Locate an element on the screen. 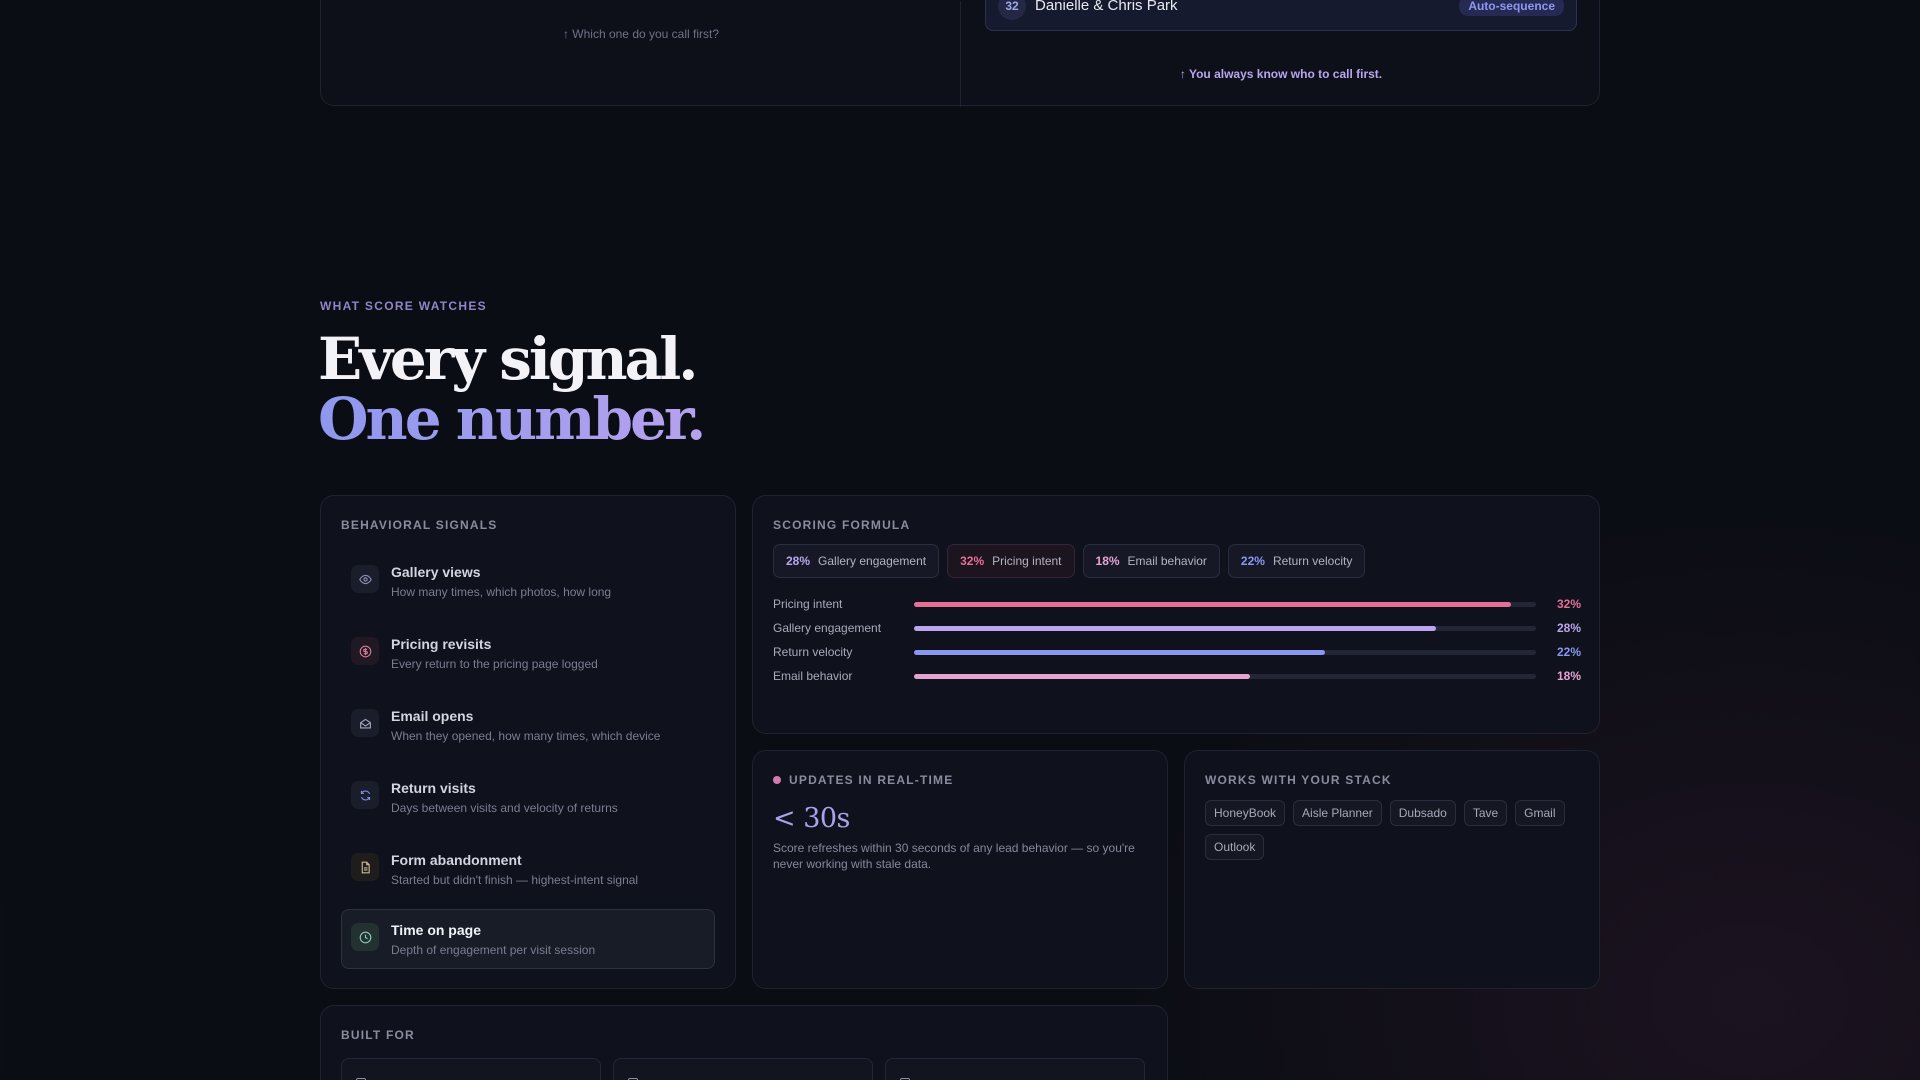 The height and width of the screenshot is (1080, 1920). chip-label: Gallery engagement is located at coordinates (872, 561).